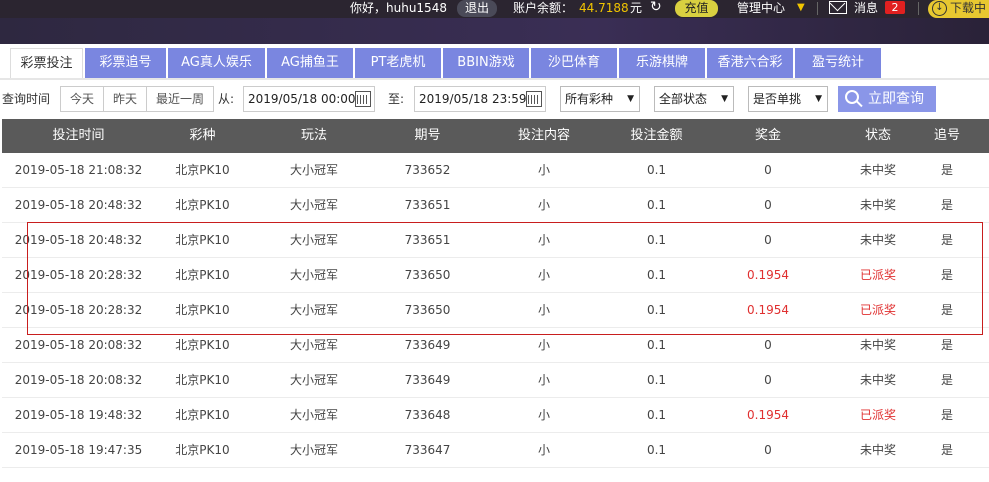 Image resolution: width=989 pixels, height=482 pixels. I want to click on lottery-type-select: 所有彩种 ▼, so click(600, 99).